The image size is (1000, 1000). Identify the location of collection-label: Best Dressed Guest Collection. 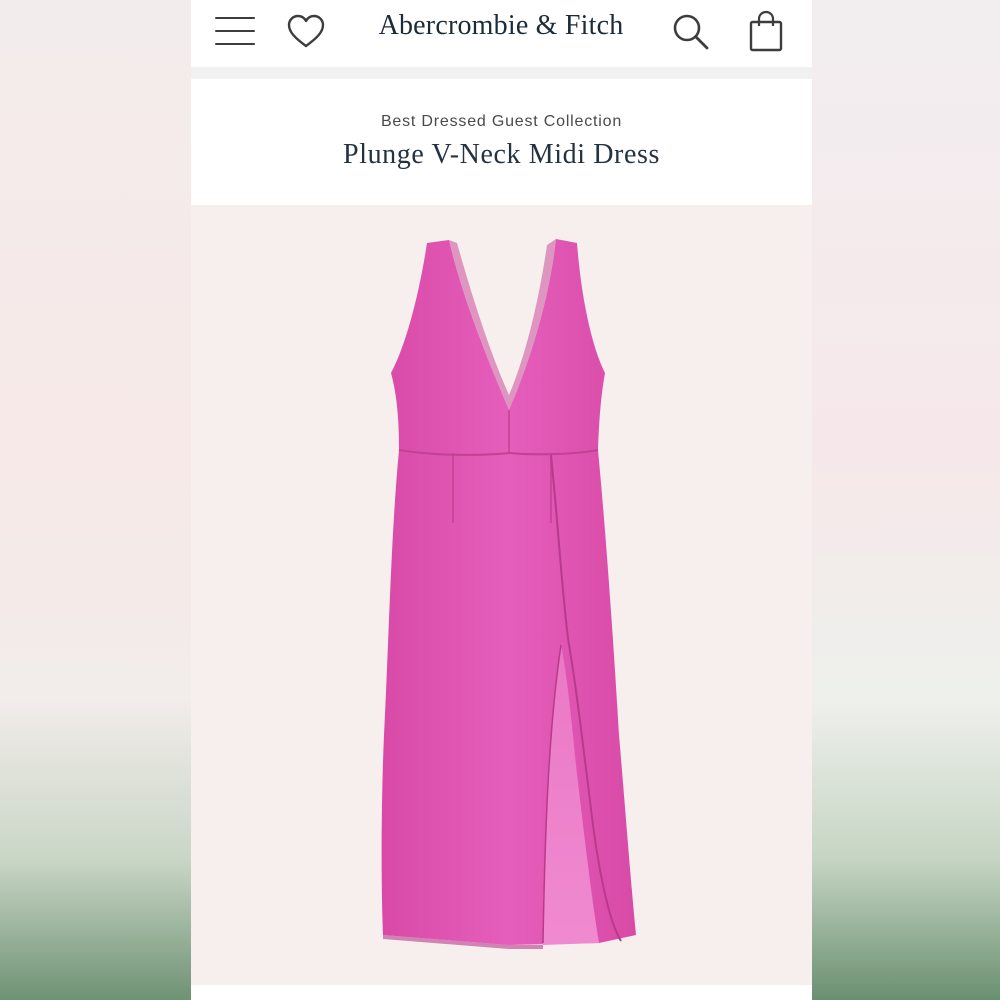
(501, 121).